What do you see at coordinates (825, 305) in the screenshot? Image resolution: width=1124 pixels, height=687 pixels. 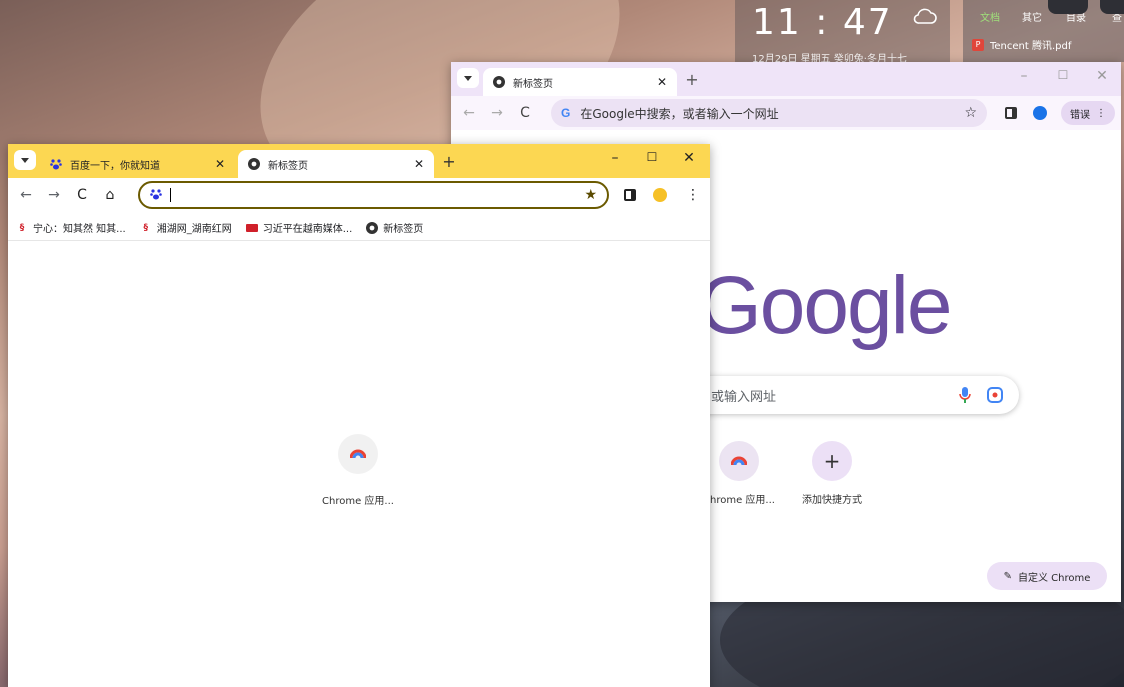 I see `google-logo: Google` at bounding box center [825, 305].